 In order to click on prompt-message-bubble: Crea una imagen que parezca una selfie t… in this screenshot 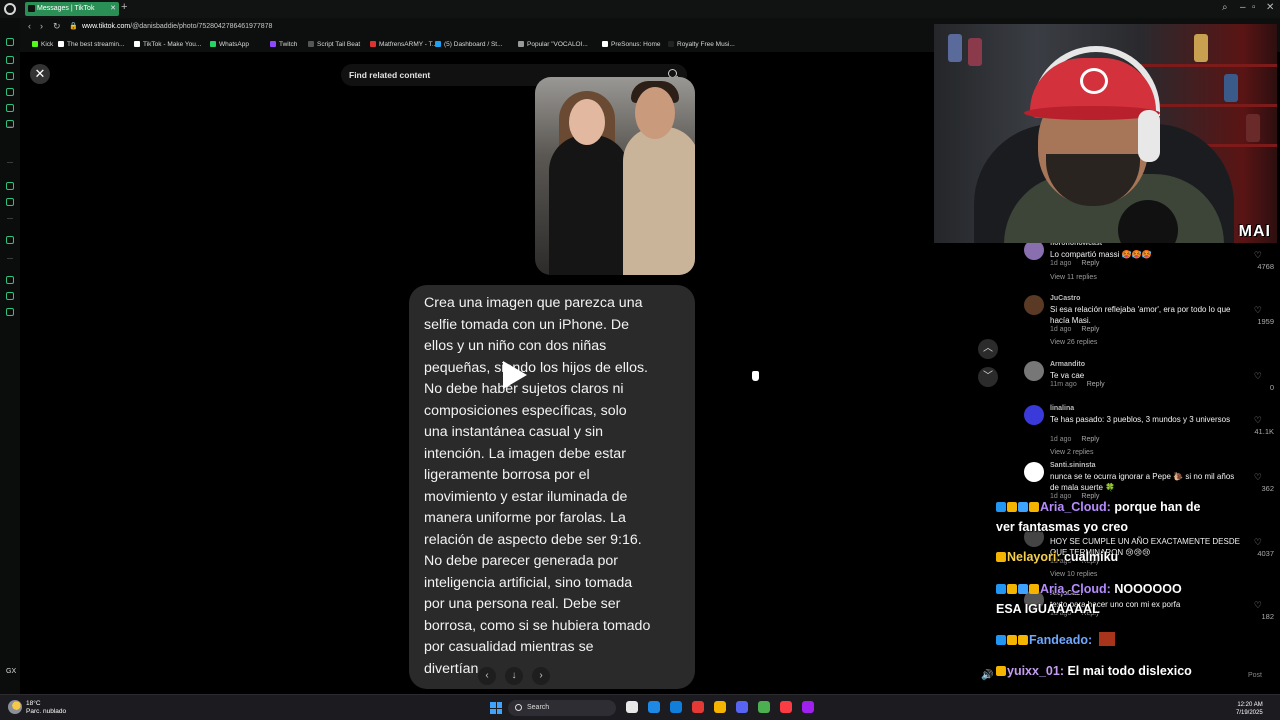, I will do `click(552, 487)`.